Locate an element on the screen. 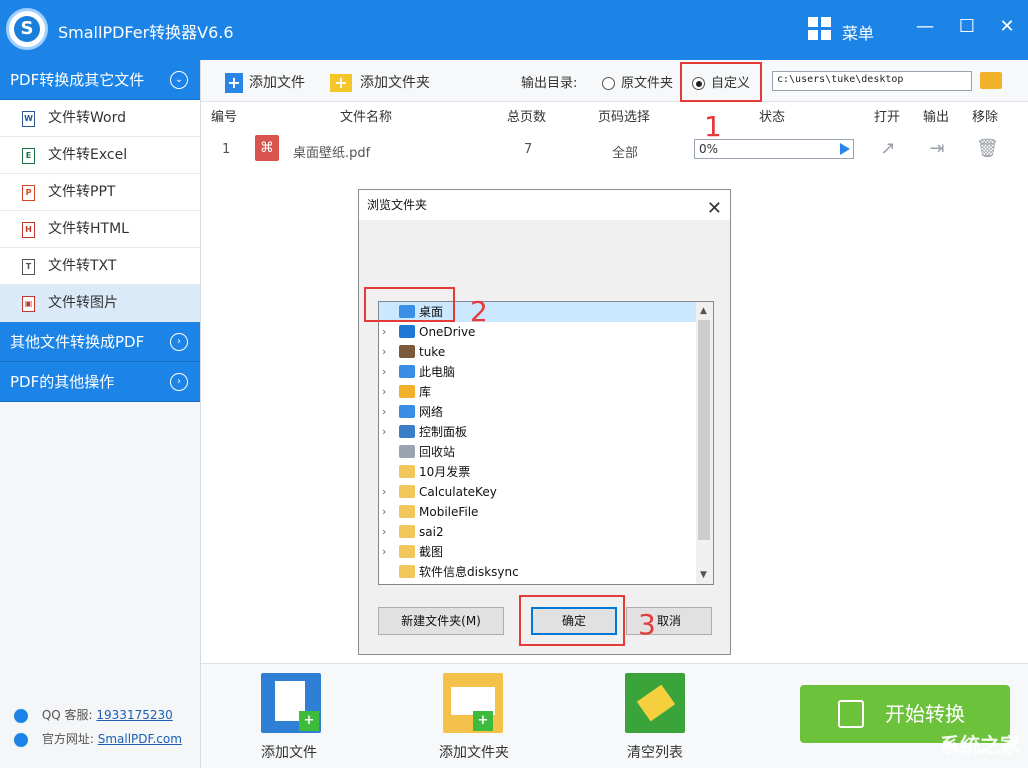 The image size is (1028, 768). minimize-button: — is located at coordinates (925, 27).